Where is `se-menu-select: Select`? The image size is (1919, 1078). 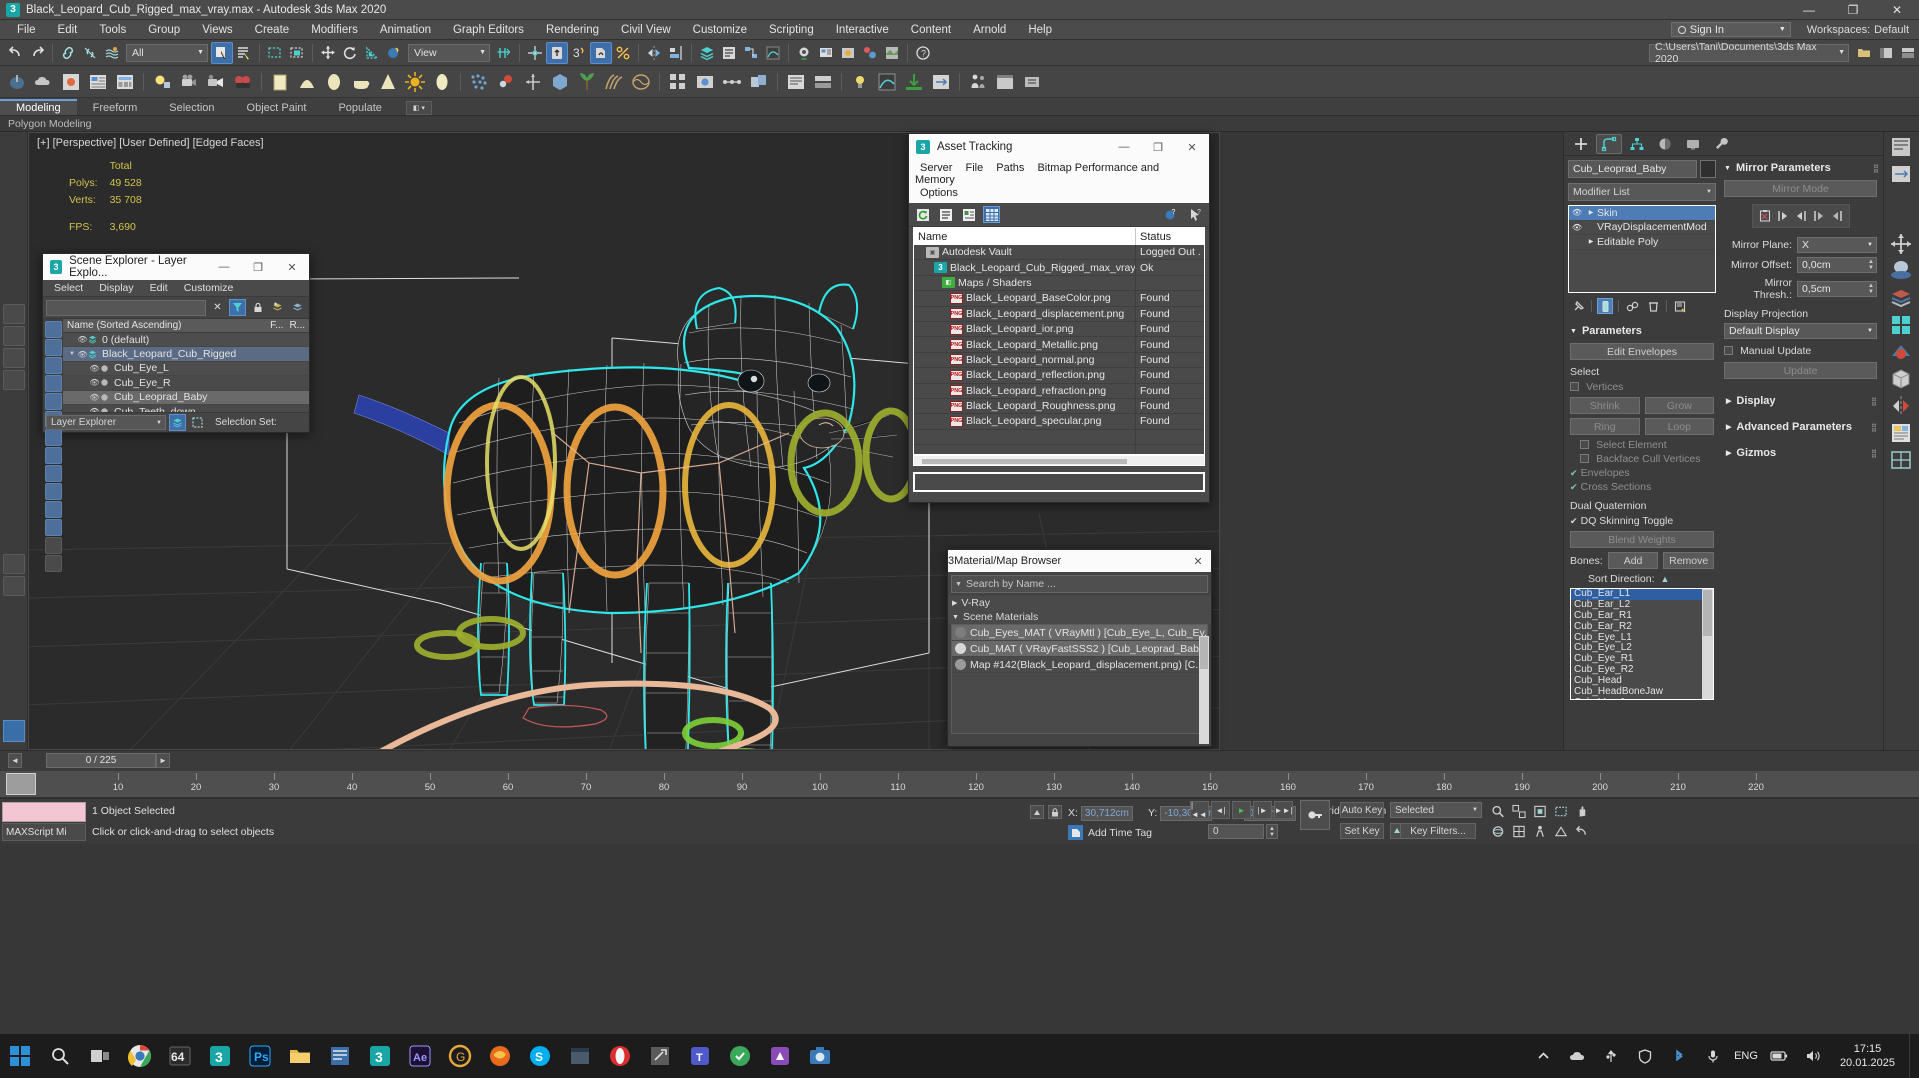
se-menu-select: Select is located at coordinates (68, 288).